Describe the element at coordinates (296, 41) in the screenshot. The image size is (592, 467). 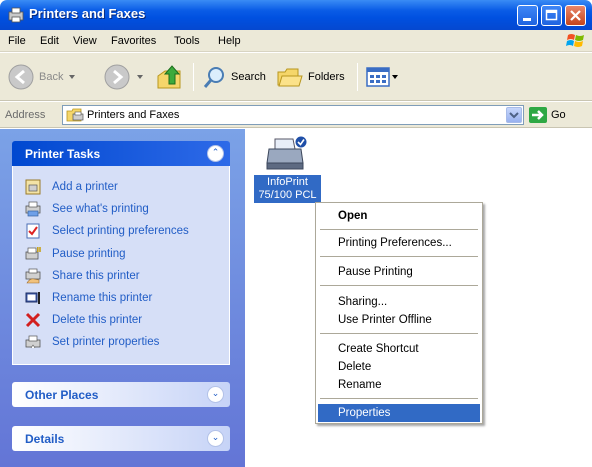
I see `menu-bar: File Edit View Favorites Tools Help` at that location.